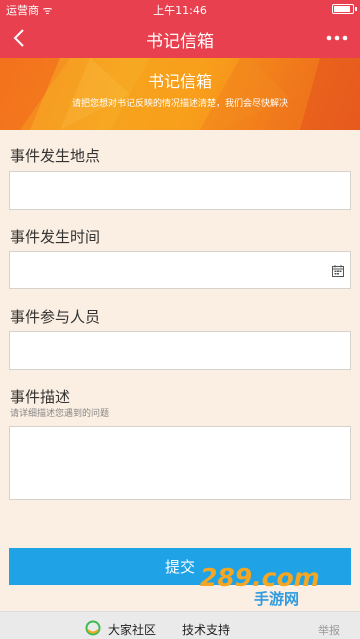  What do you see at coordinates (260, 577) in the screenshot?
I see `watermark-text: 289.com` at bounding box center [260, 577].